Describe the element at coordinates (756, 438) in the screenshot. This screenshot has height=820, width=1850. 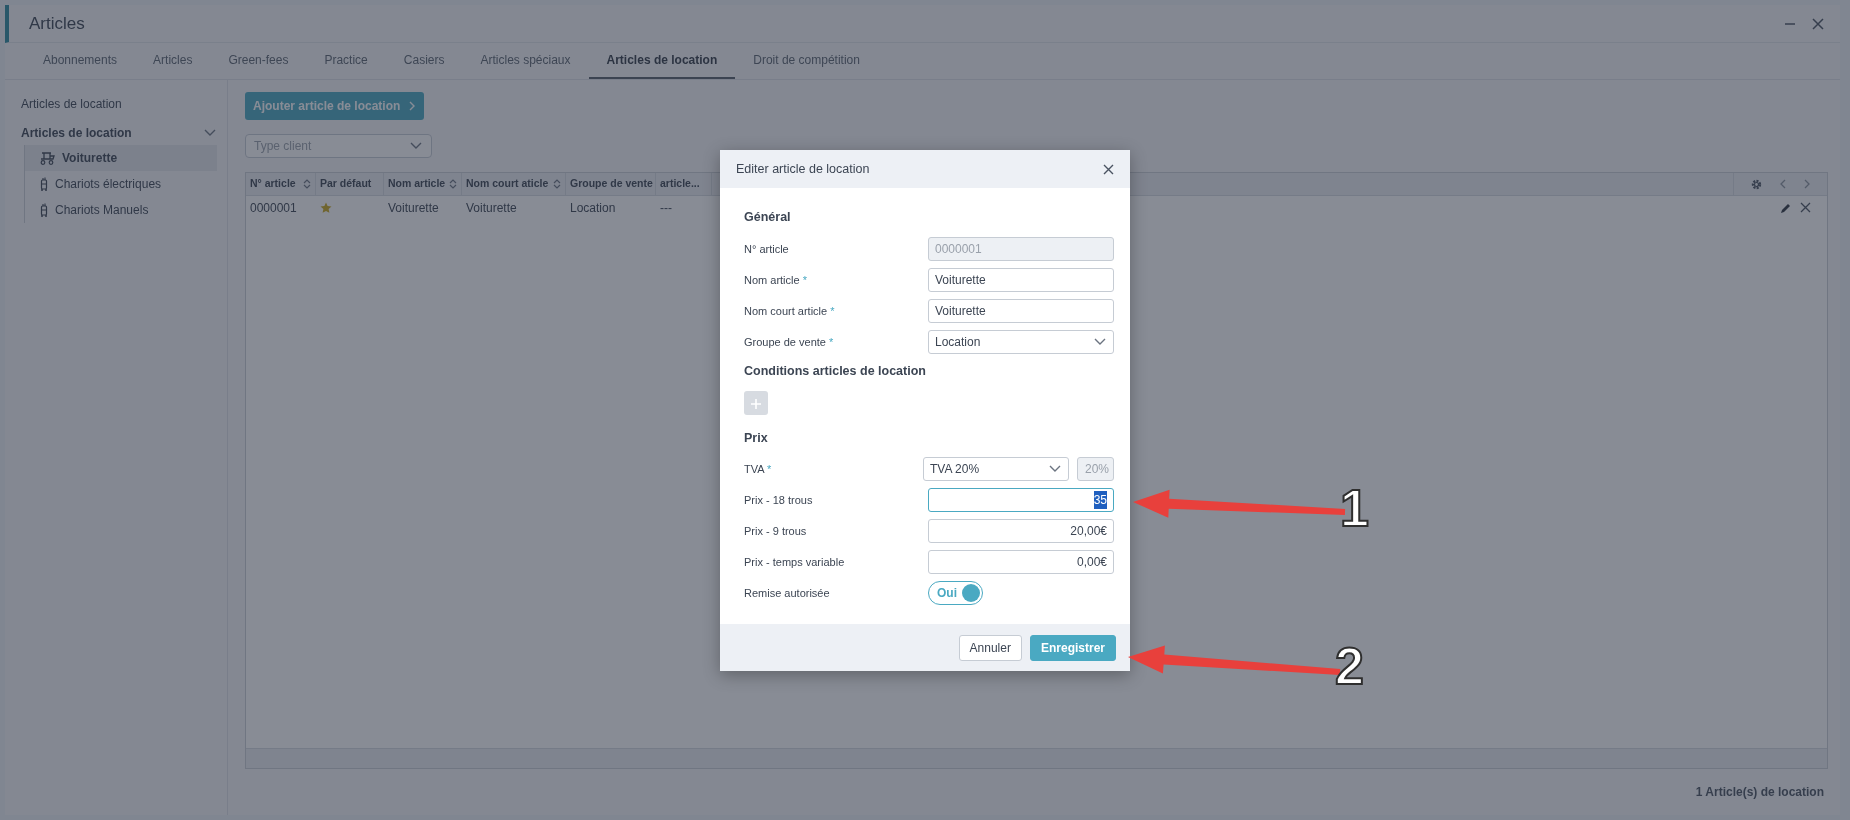
I see `section-title: Prix` at that location.